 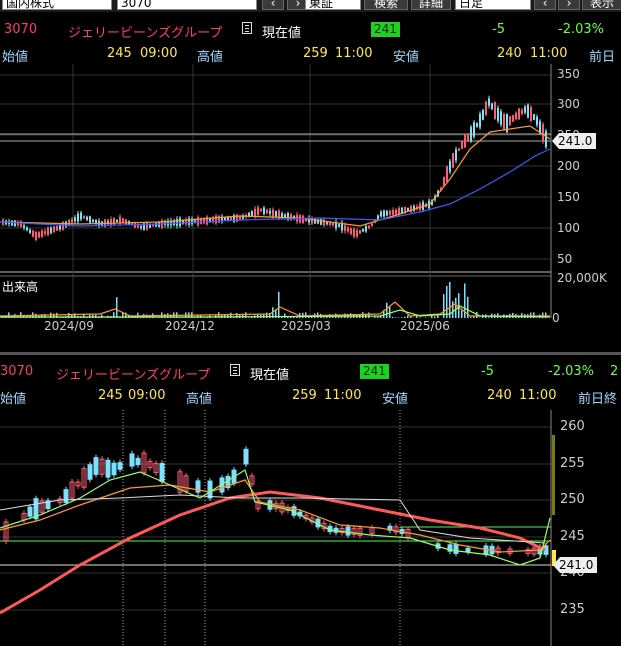 I want to click on low-time: 11:00, so click(x=538, y=395).